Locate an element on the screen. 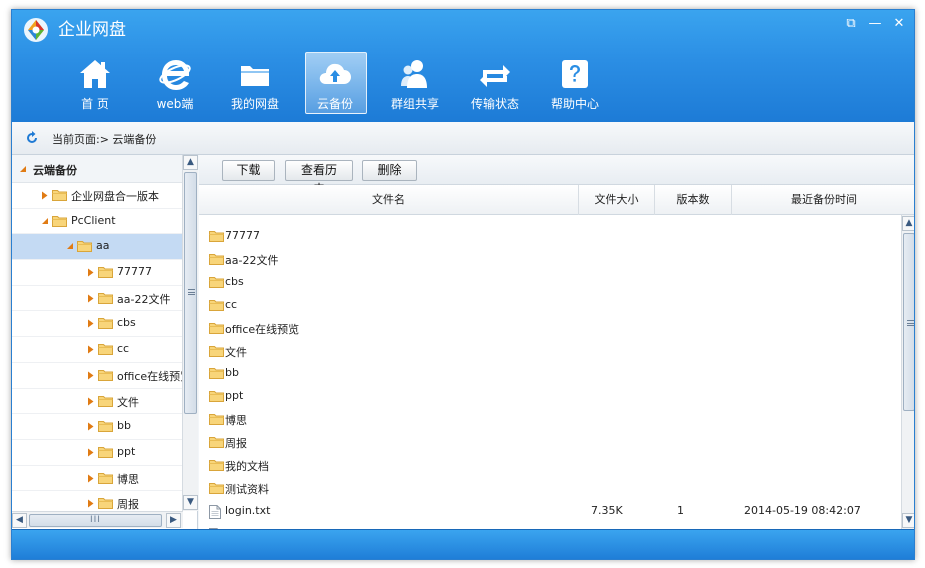 Image resolution: width=925 pixels, height=568 pixels. horizontal-scroll-thumb: III is located at coordinates (95, 520).